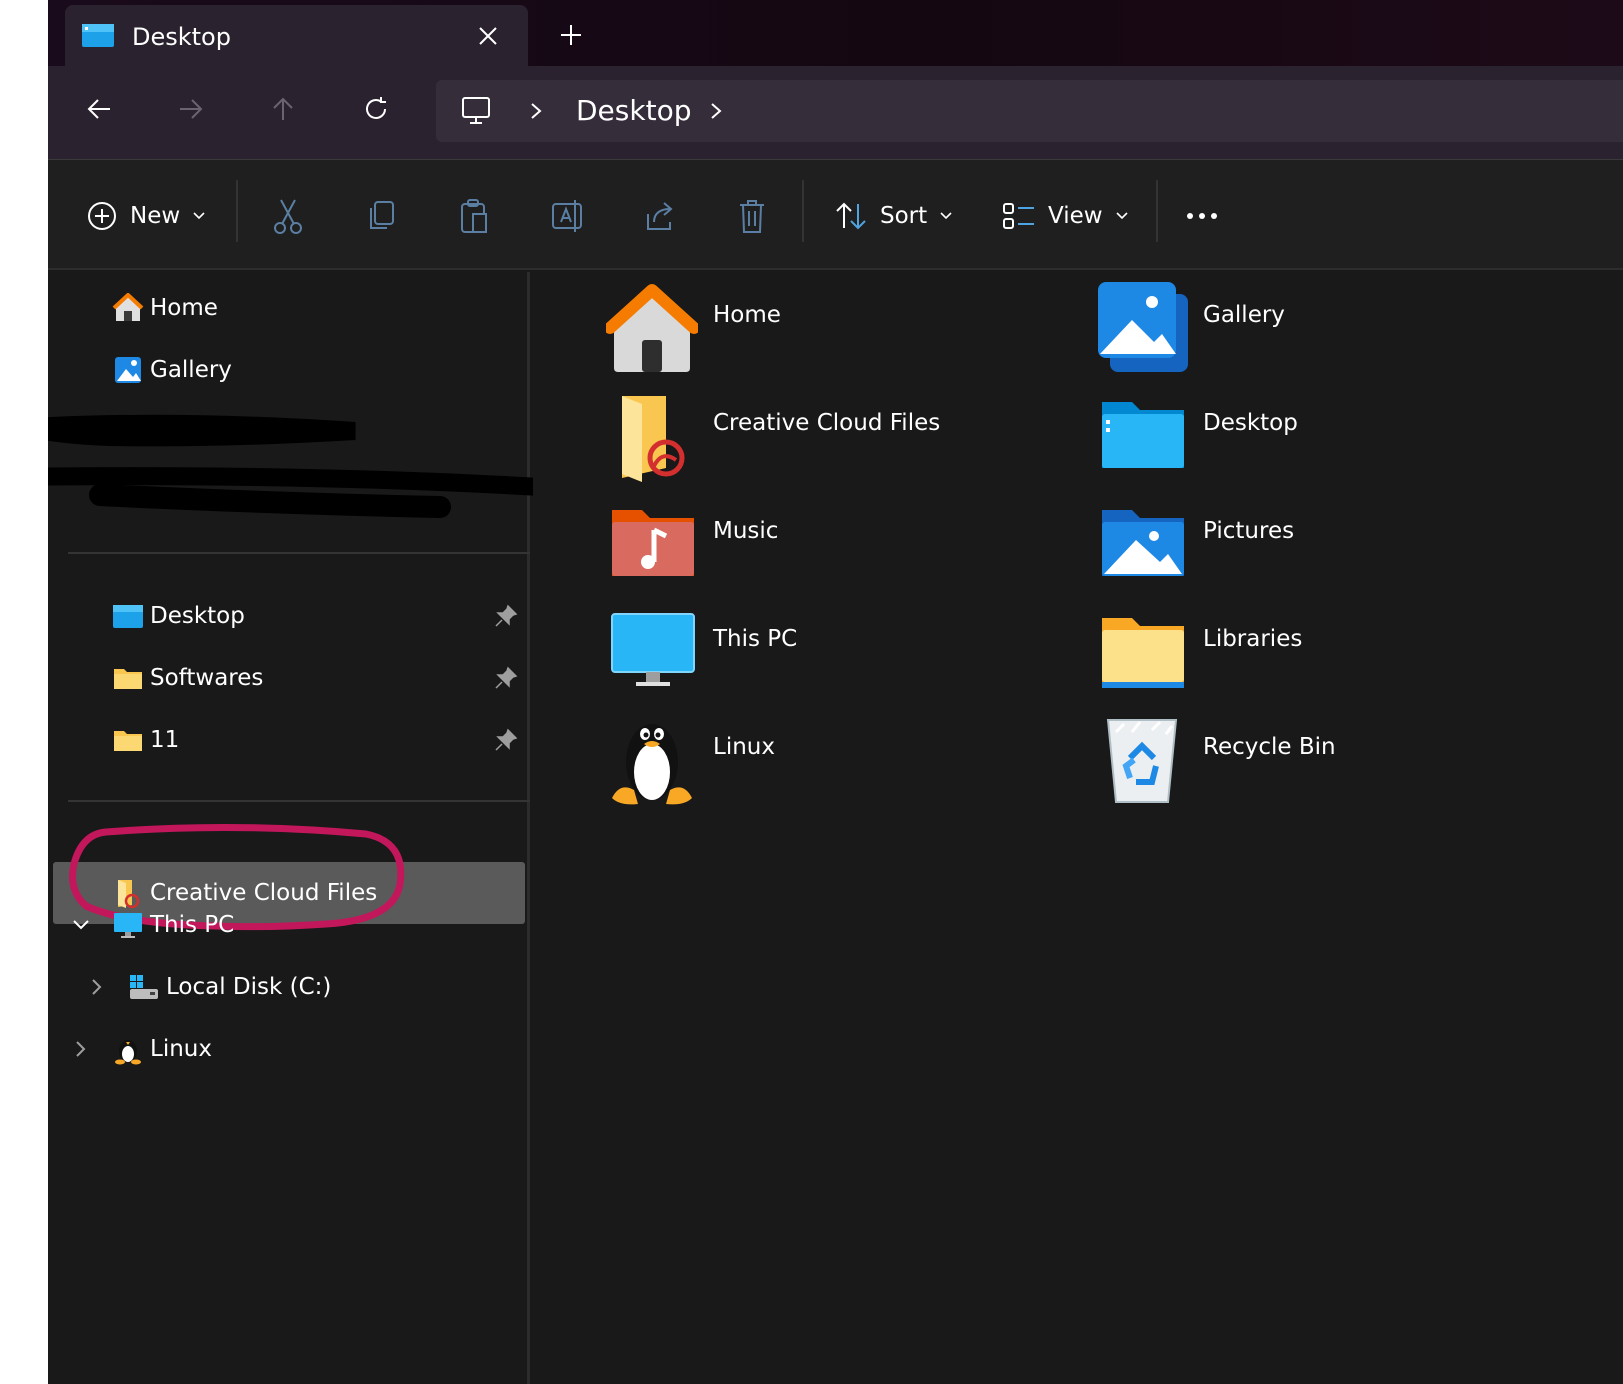 This screenshot has width=1623, height=1384. Describe the element at coordinates (99, 109) in the screenshot. I see `back-arrow-icon` at that location.